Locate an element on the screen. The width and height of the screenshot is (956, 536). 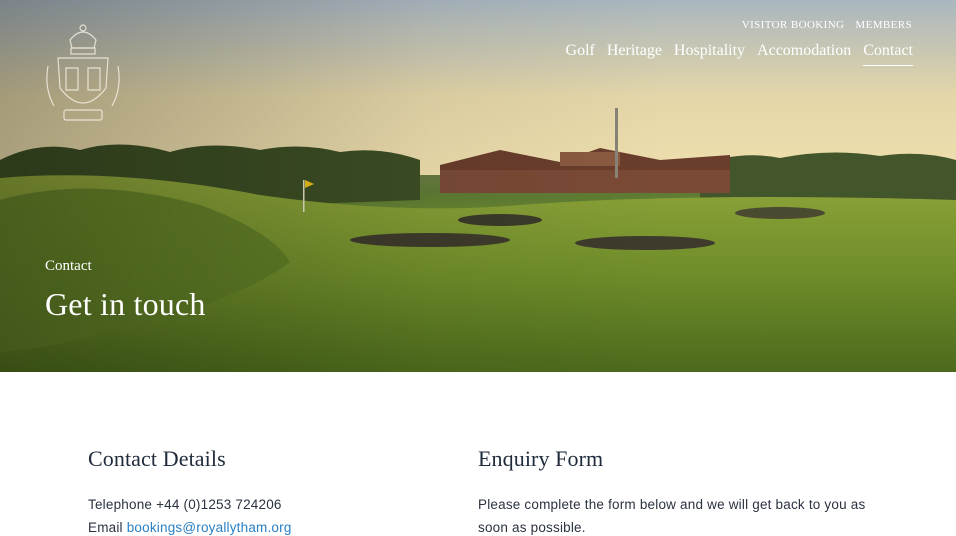
nav-accomodation: Accomodation is located at coordinates (804, 54).